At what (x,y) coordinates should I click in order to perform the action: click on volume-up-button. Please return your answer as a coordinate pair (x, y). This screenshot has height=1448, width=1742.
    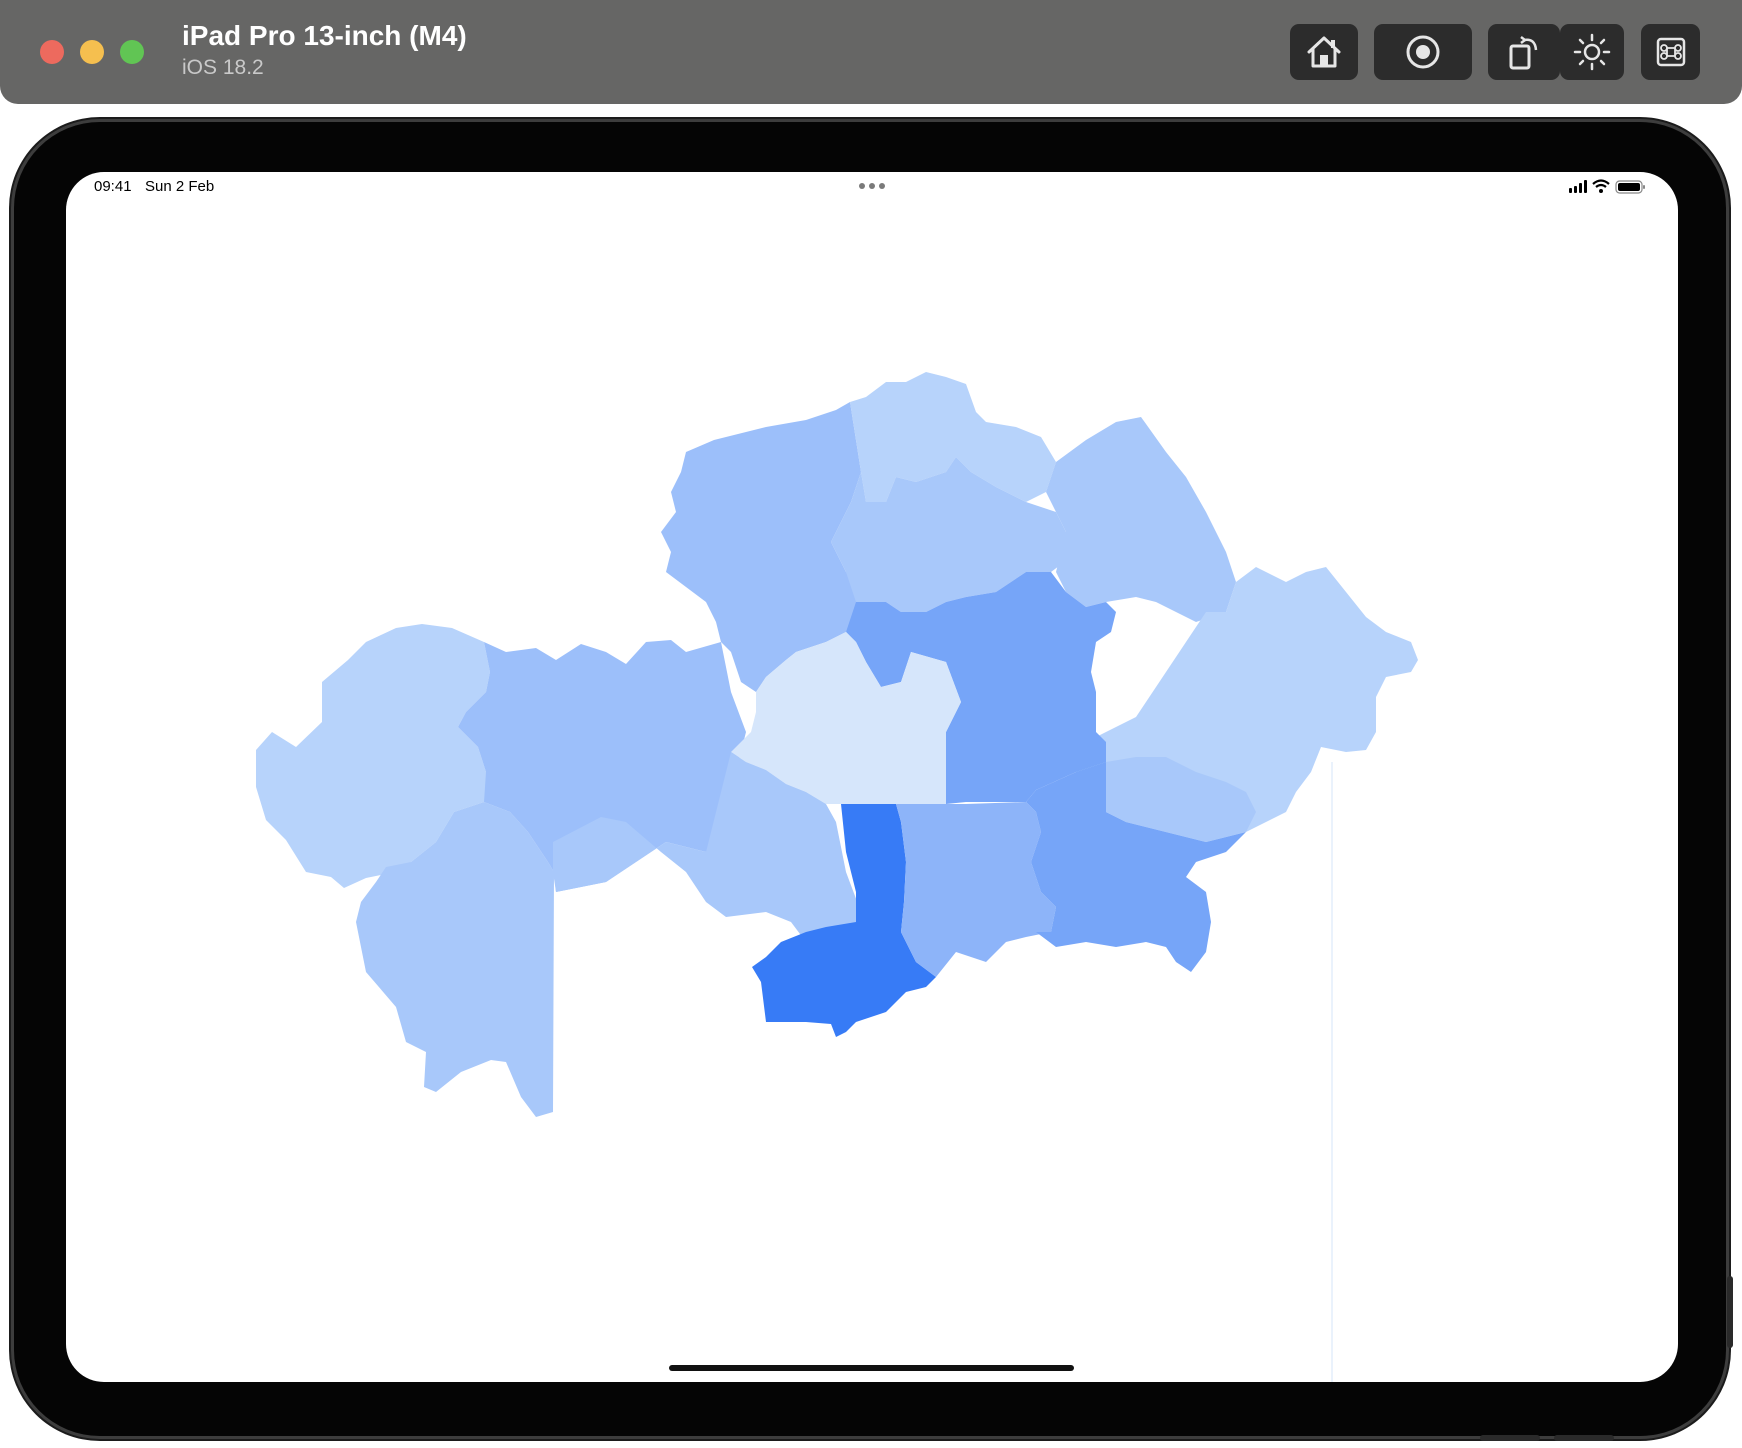
    Looking at the image, I should click on (1510, 1438).